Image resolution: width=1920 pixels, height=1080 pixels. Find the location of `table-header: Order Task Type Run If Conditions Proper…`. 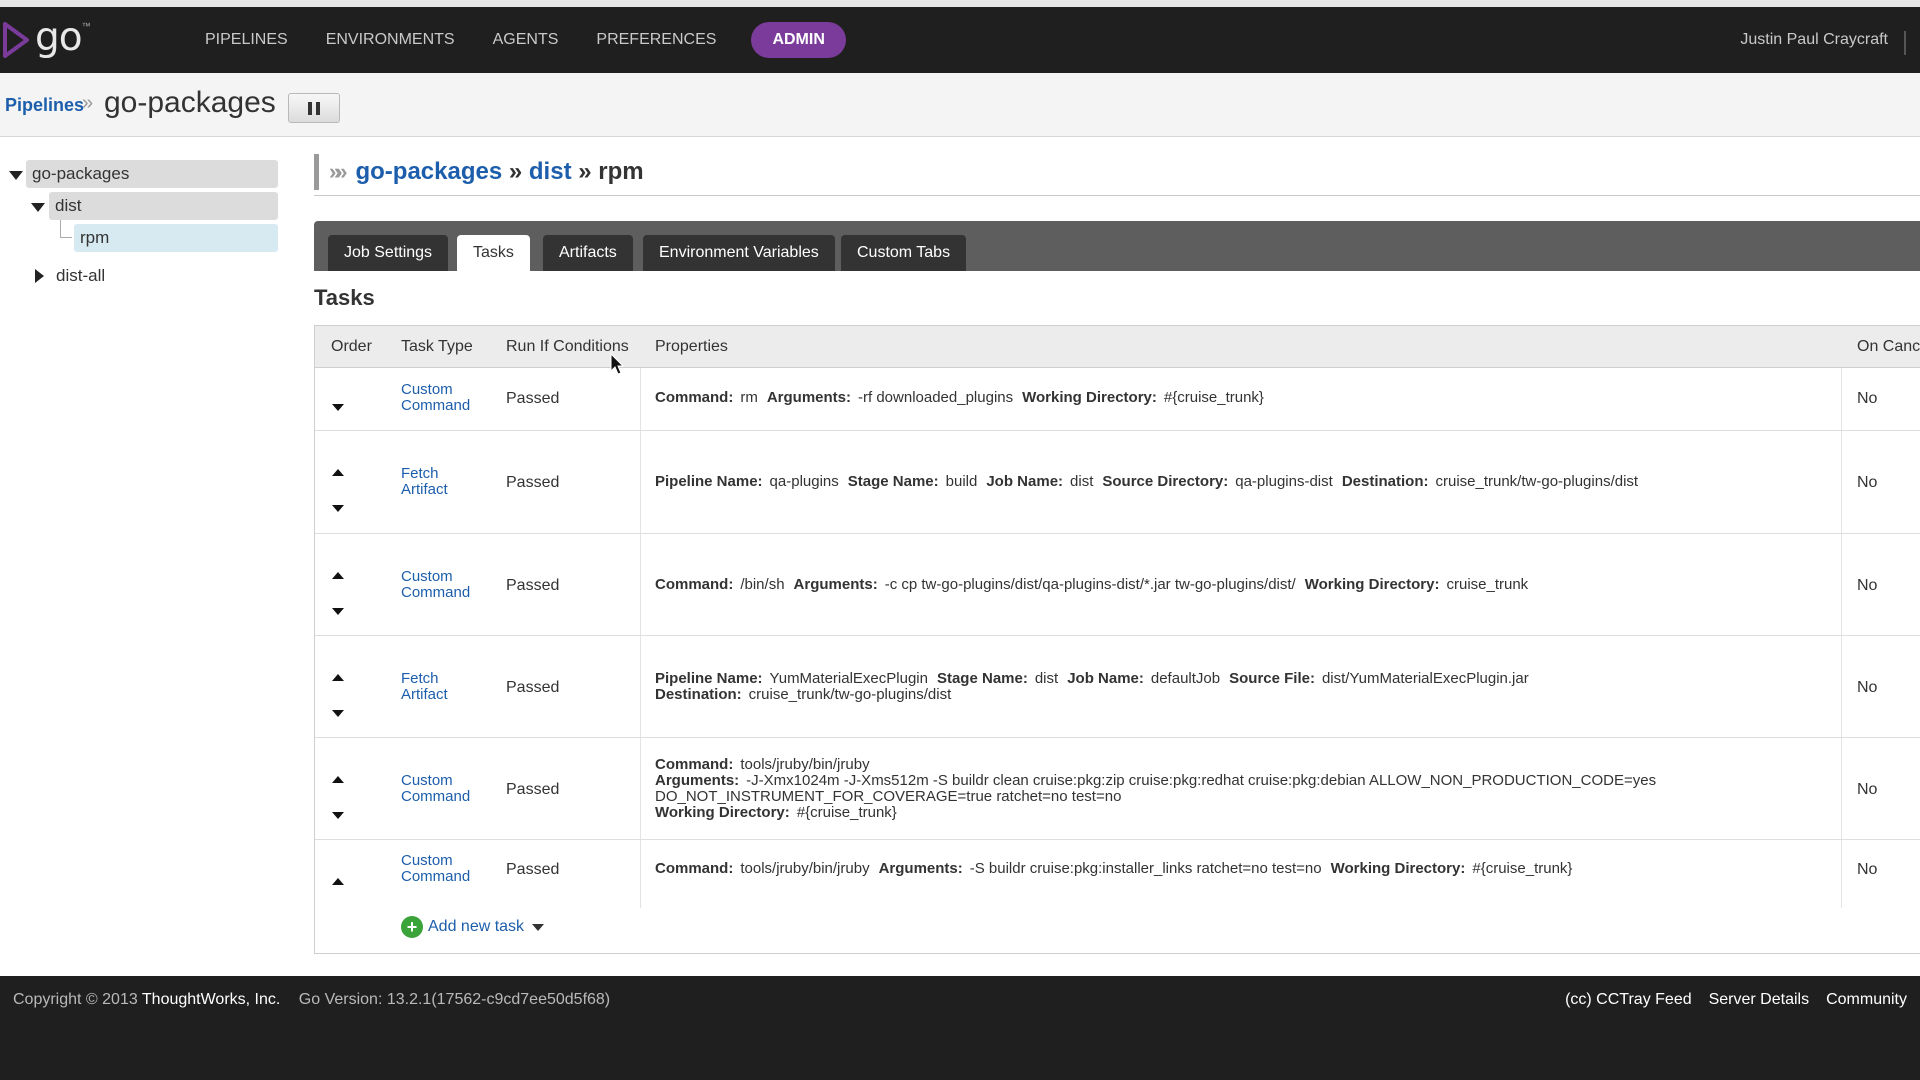

table-header: Order Task Type Run If Conditions Proper… is located at coordinates (1117, 347).